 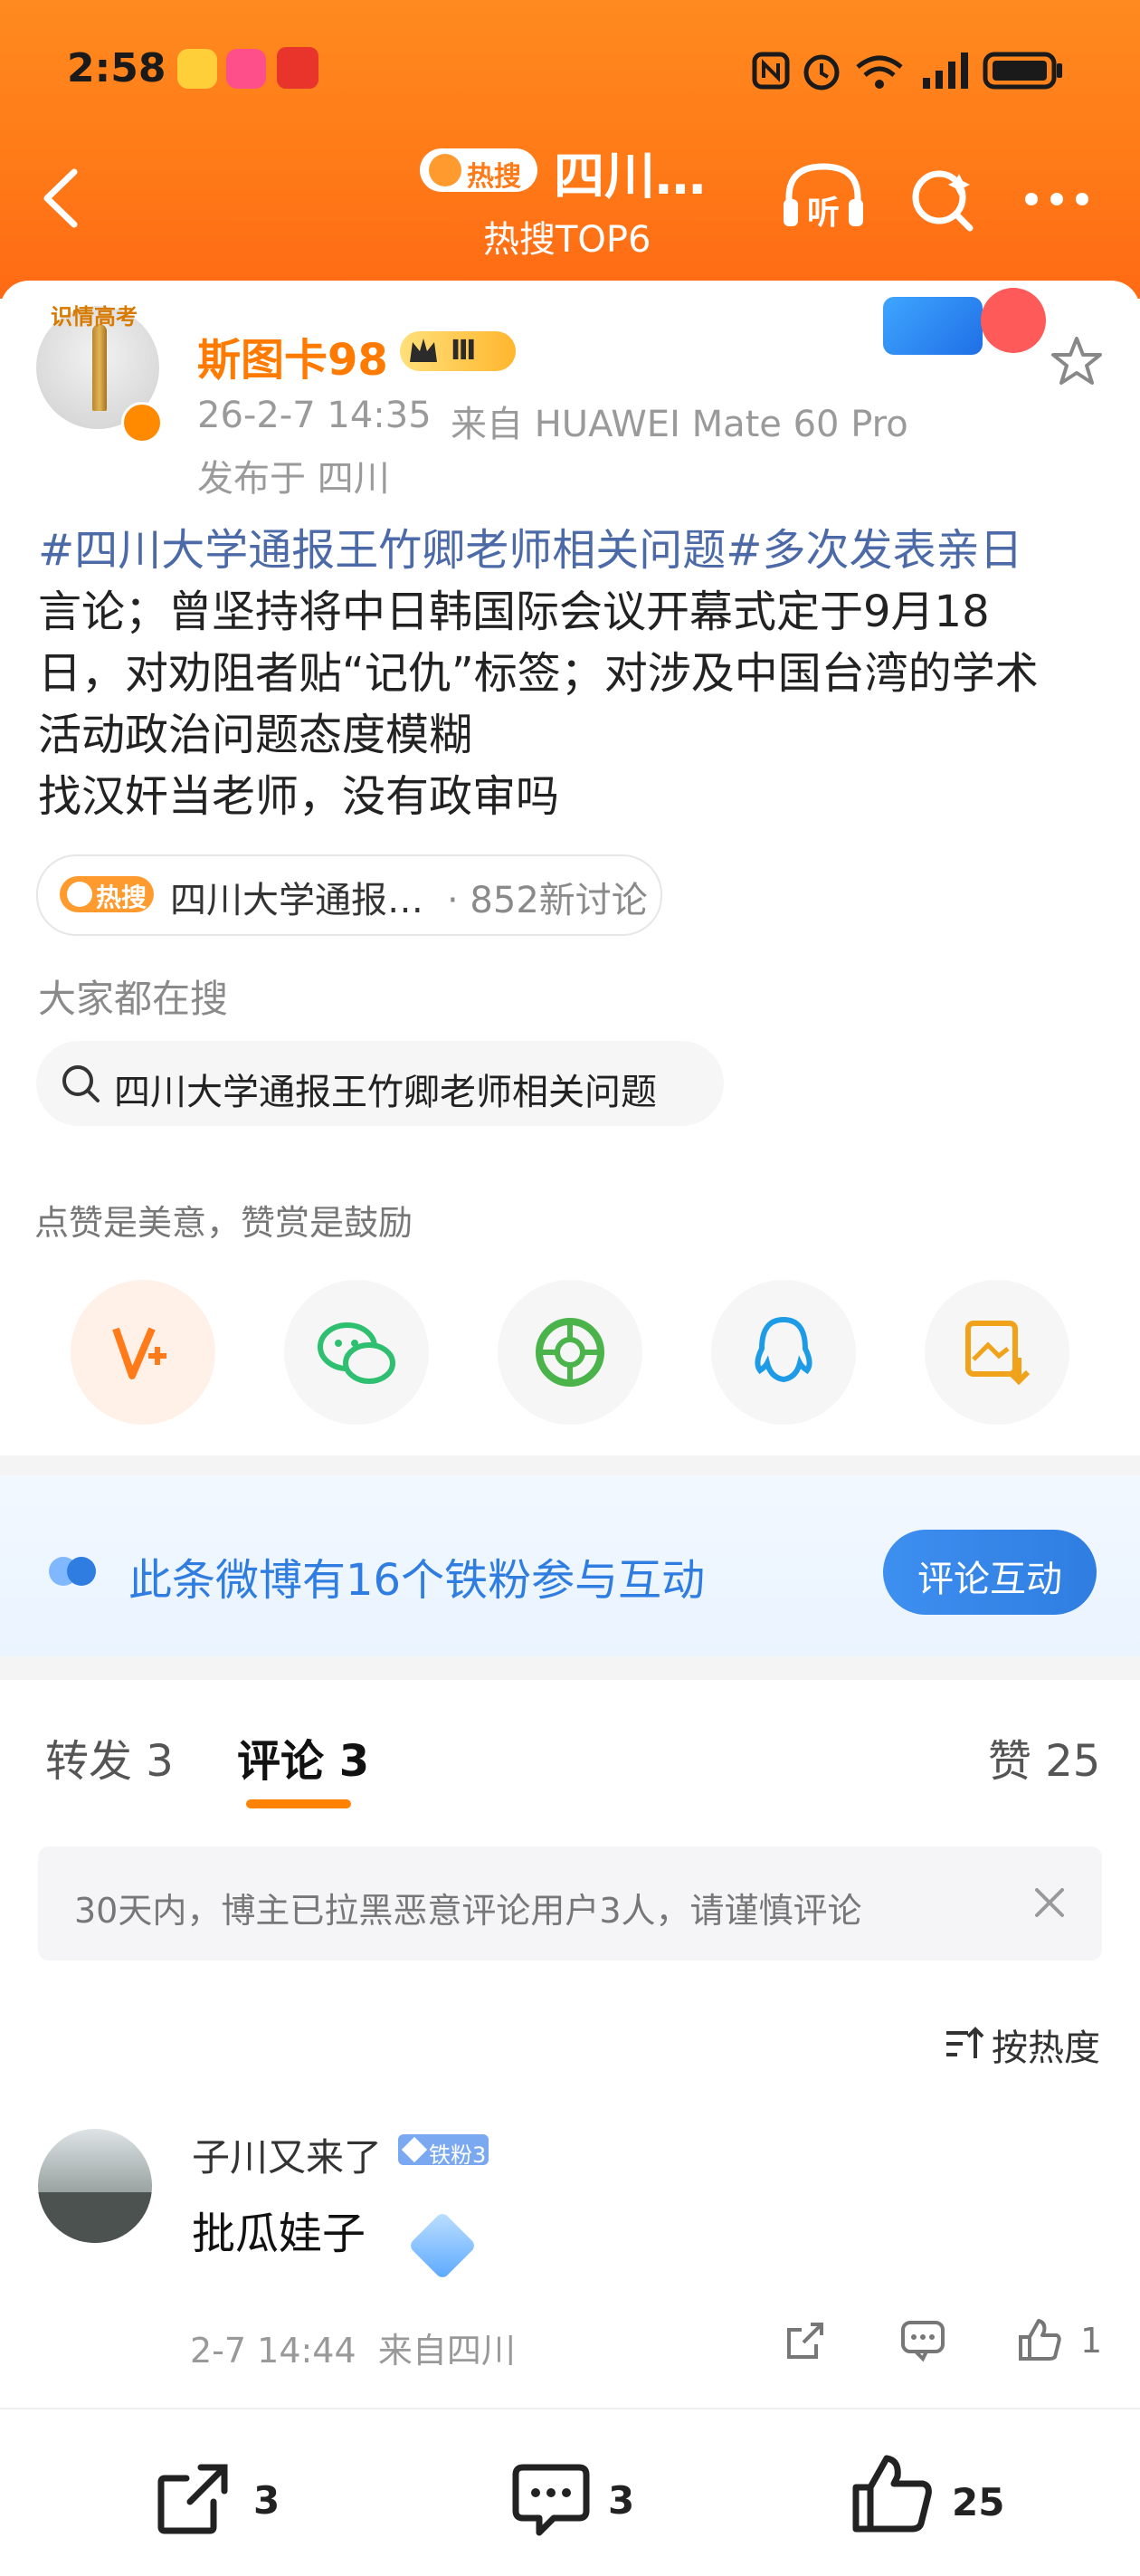 What do you see at coordinates (217, 2498) in the screenshot?
I see `repost-button: 3` at bounding box center [217, 2498].